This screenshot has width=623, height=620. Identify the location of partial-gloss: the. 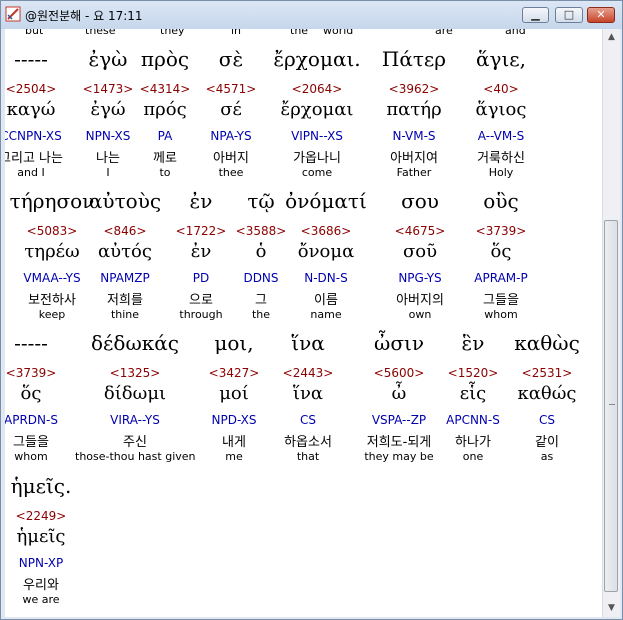
(299, 33).